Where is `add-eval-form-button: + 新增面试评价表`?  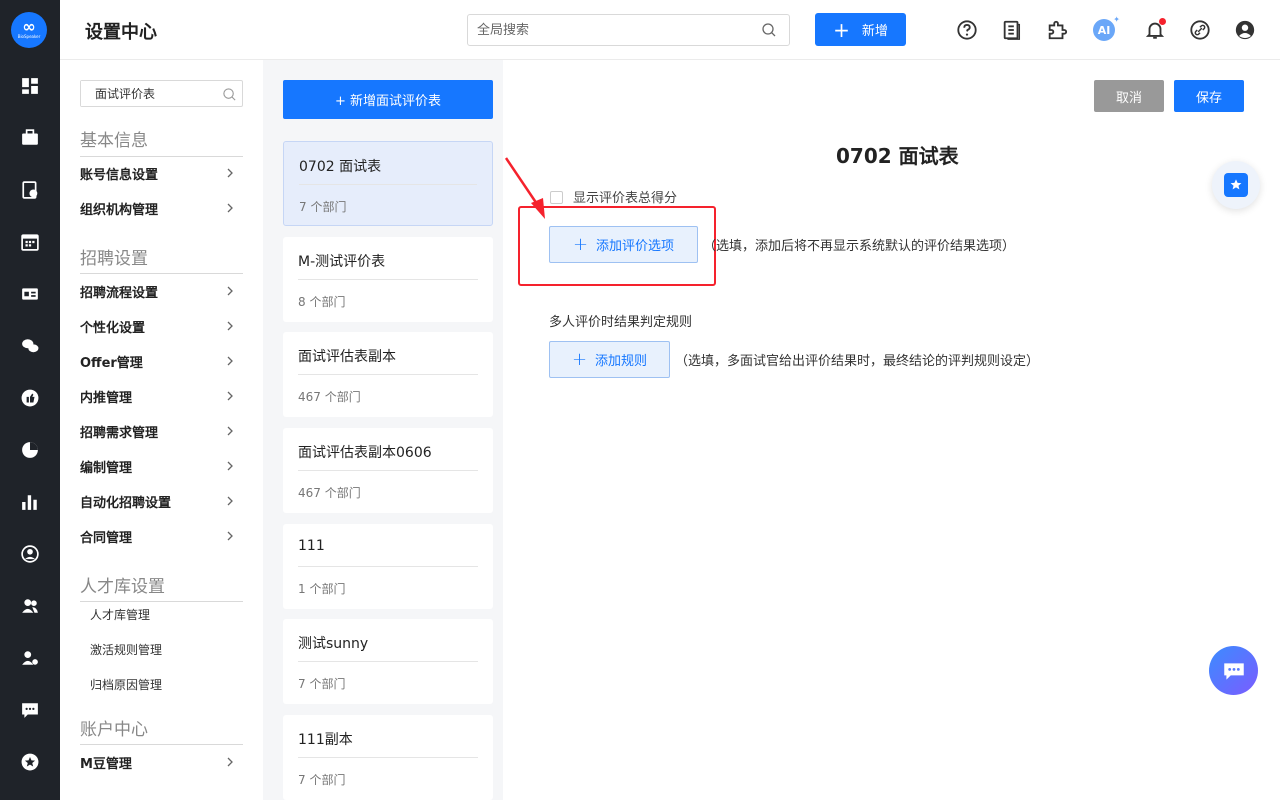
add-eval-form-button: + 新增面试评价表 is located at coordinates (388, 99).